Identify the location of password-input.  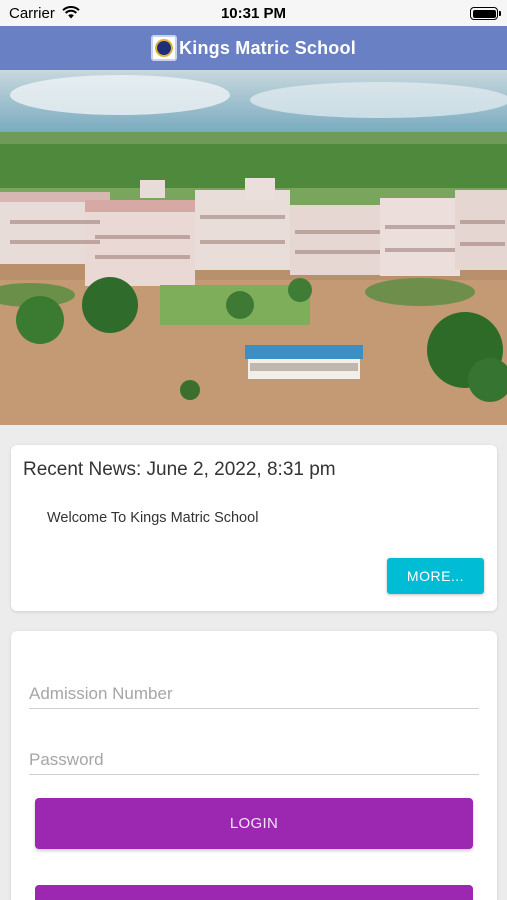
(254, 760).